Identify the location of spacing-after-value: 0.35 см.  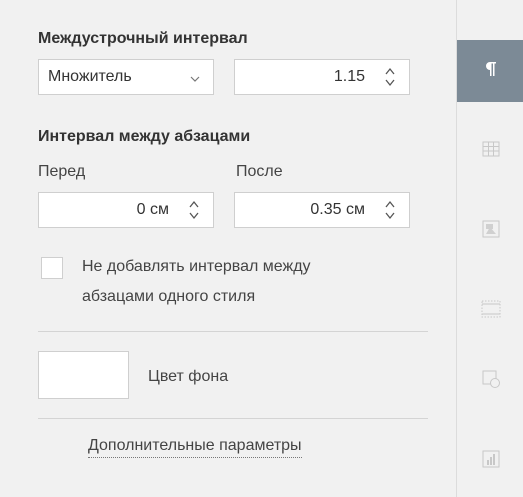
(337, 209).